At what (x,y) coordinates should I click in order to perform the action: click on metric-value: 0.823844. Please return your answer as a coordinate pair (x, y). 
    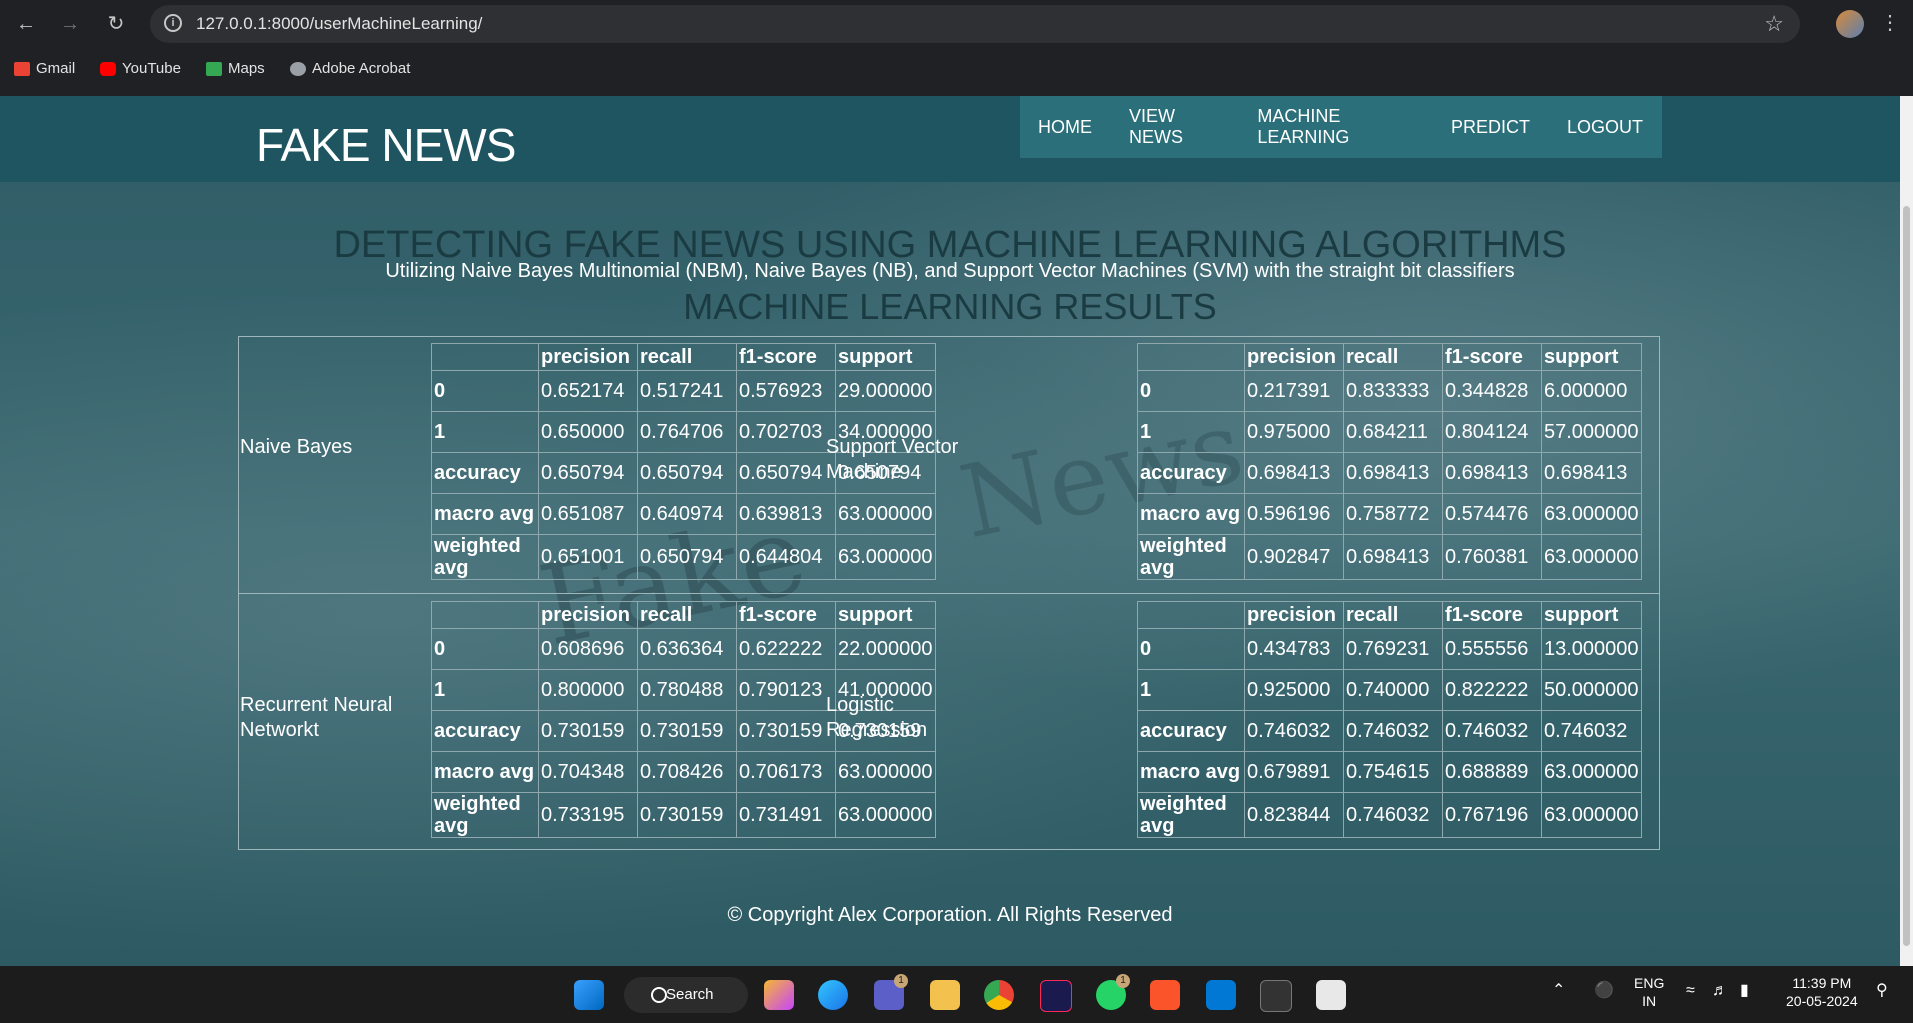
    Looking at the image, I should click on (1294, 815).